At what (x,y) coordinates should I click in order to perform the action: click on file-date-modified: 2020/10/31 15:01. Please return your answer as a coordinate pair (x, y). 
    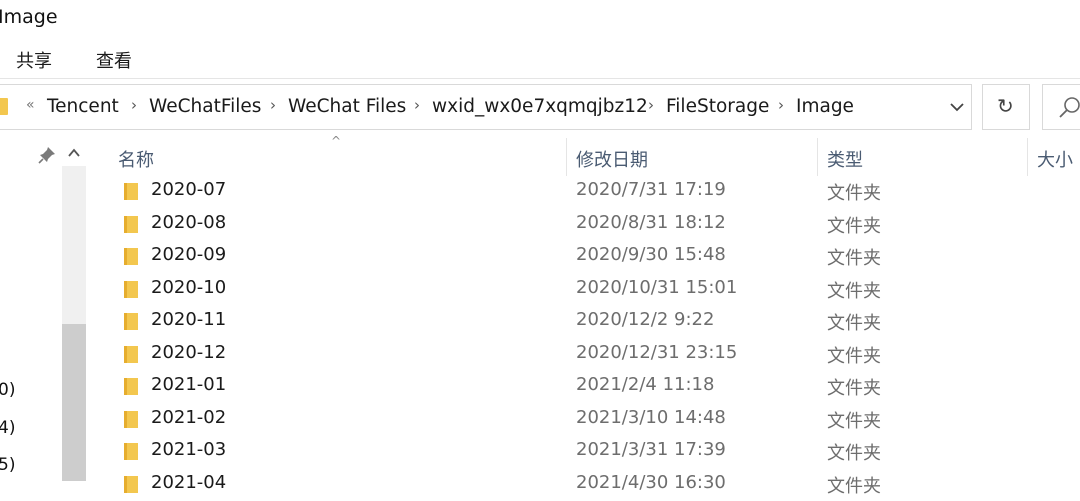
    Looking at the image, I should click on (657, 287).